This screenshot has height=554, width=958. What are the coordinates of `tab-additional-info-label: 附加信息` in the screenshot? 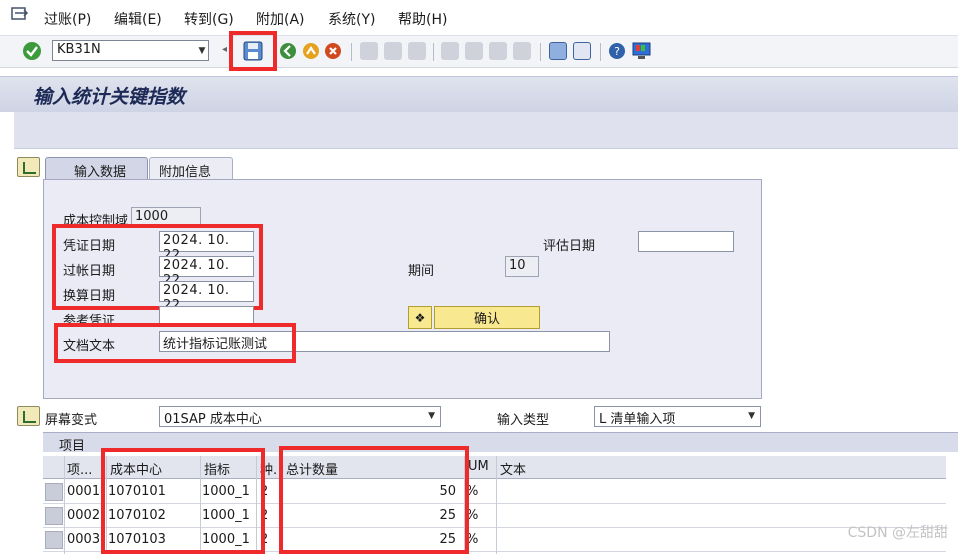 It's located at (185, 172).